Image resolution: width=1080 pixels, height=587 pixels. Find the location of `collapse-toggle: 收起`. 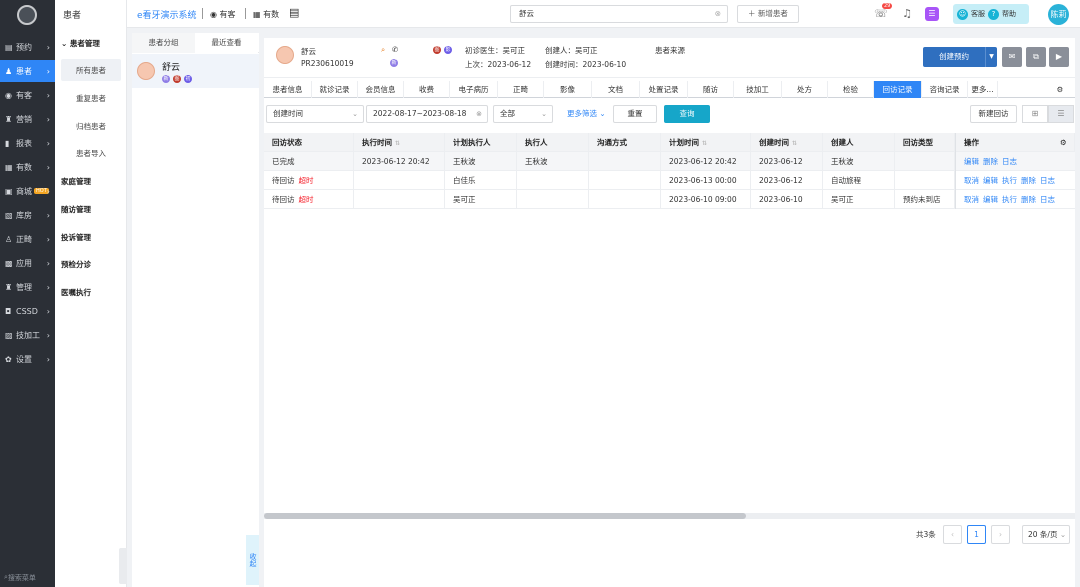

collapse-toggle: 收起 is located at coordinates (252, 560).